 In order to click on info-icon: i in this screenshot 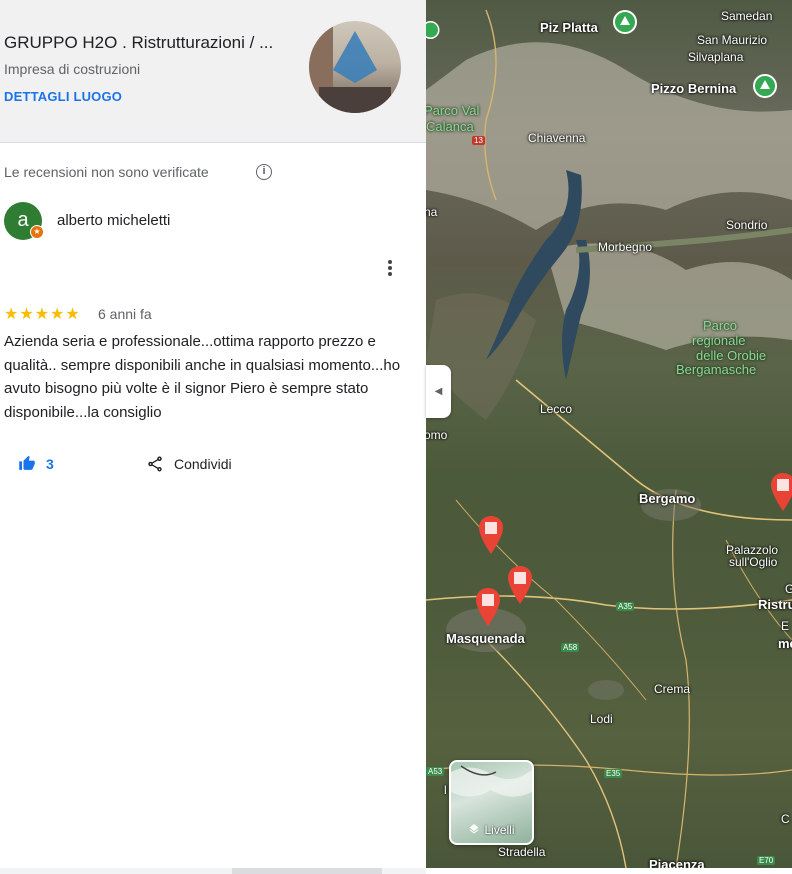, I will do `click(264, 172)`.